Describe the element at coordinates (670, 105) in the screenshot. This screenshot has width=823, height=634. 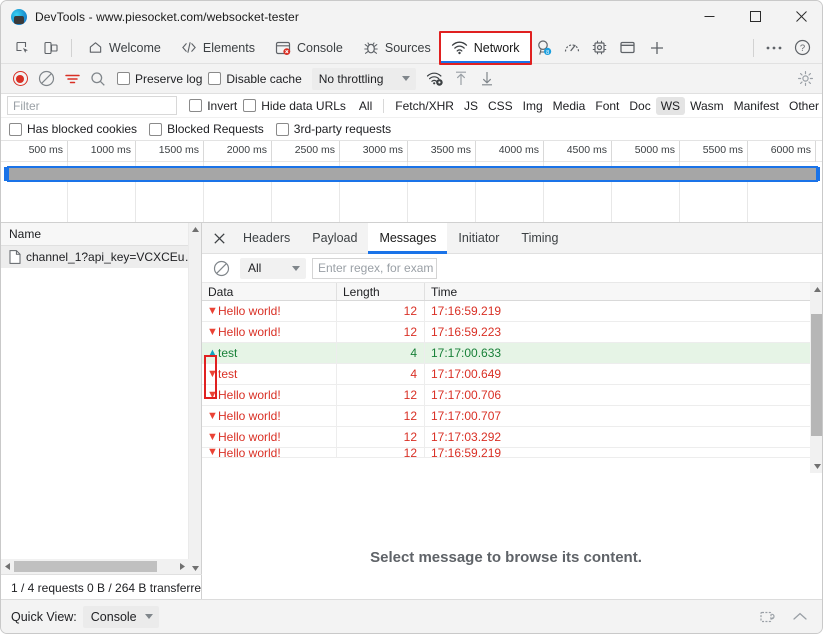
I see `filter-type-ws: WS` at that location.